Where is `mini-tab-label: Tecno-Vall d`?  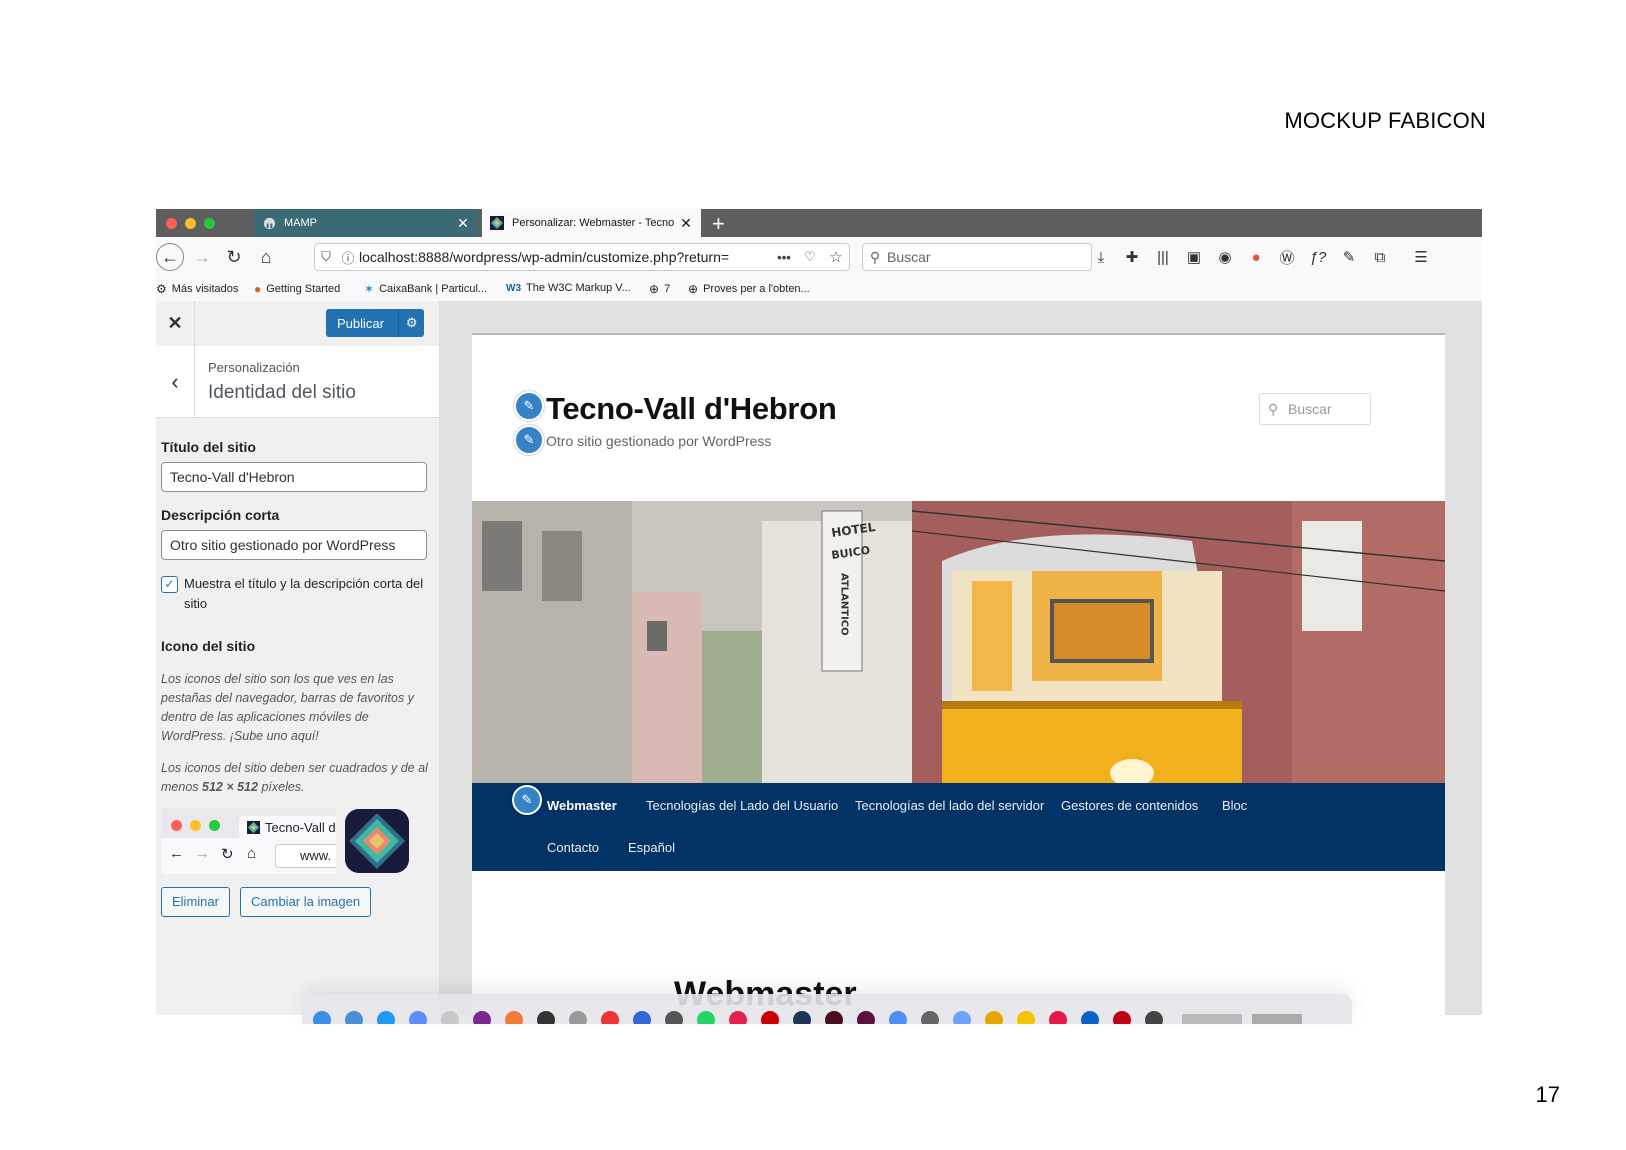
mini-tab-label: Tecno-Vall d is located at coordinates (300, 827).